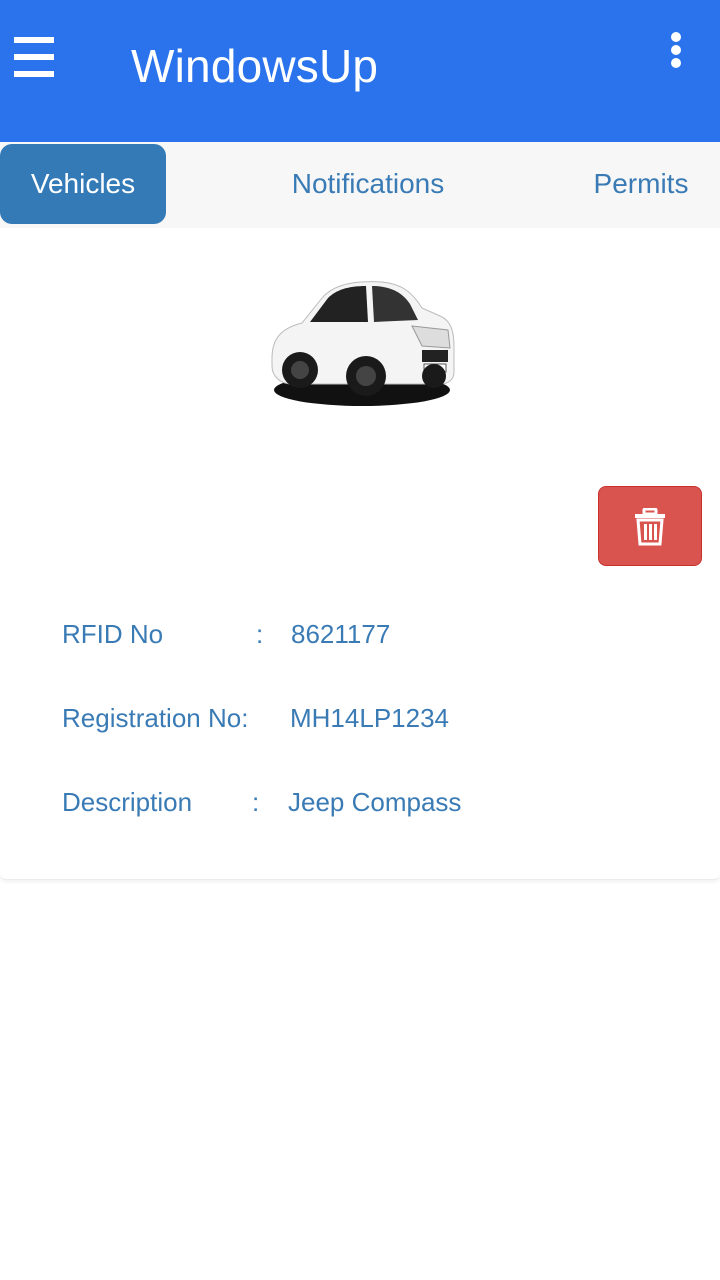 This screenshot has width=720, height=1280. I want to click on tab-notifications: Notifications, so click(368, 184).